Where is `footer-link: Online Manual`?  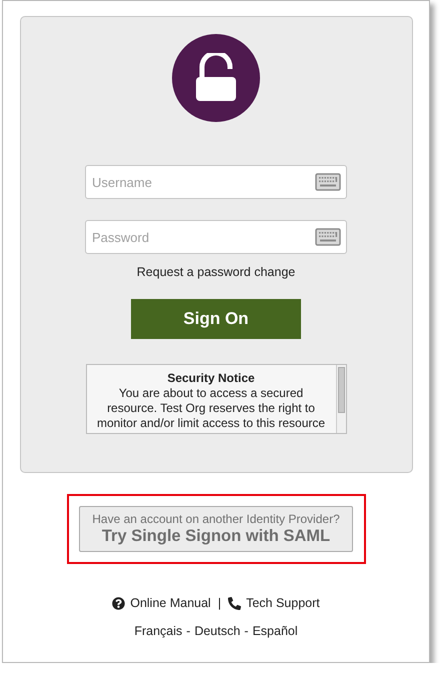 footer-link: Online Manual is located at coordinates (170, 603).